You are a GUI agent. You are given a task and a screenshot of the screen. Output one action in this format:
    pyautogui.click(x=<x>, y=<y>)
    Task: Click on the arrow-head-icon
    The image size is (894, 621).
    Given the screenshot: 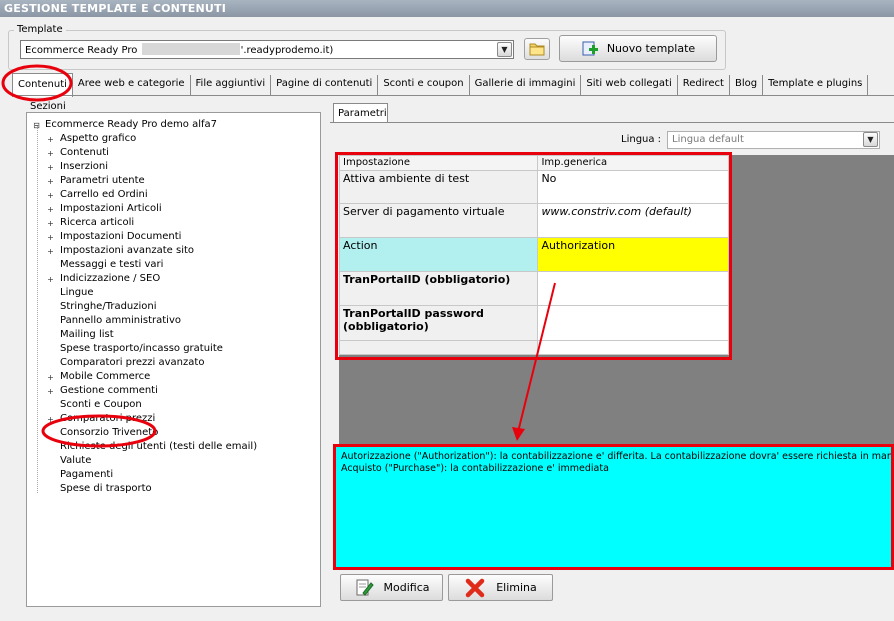 What is the action you would take?
    pyautogui.click(x=518, y=434)
    